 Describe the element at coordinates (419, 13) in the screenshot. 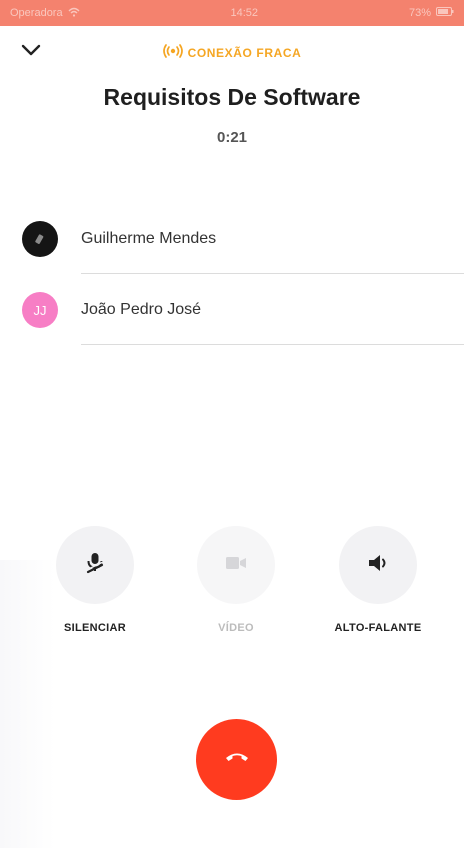

I see `battery-percent: 73%` at that location.